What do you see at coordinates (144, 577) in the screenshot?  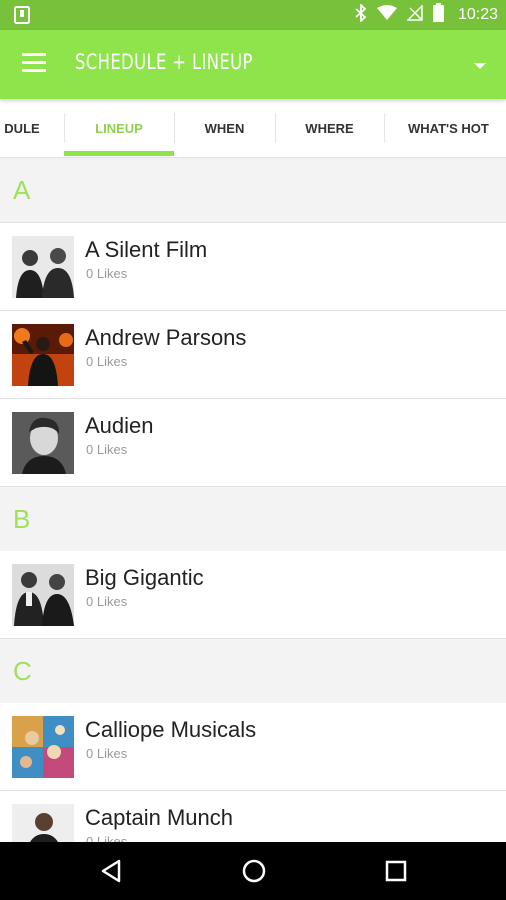 I see `artist-name: Big Gigantic` at bounding box center [144, 577].